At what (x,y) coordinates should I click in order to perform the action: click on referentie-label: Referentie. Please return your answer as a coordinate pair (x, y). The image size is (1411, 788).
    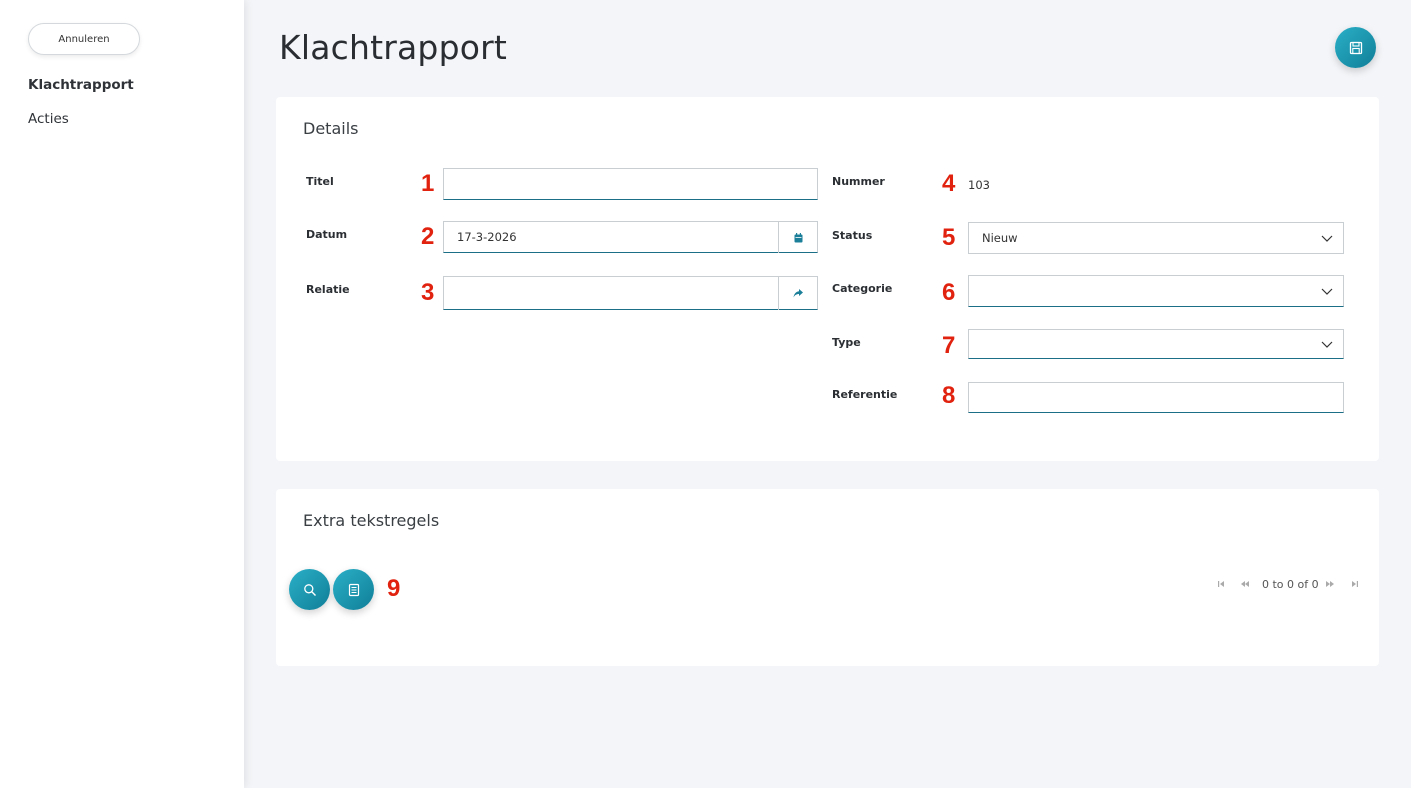
    Looking at the image, I should click on (865, 394).